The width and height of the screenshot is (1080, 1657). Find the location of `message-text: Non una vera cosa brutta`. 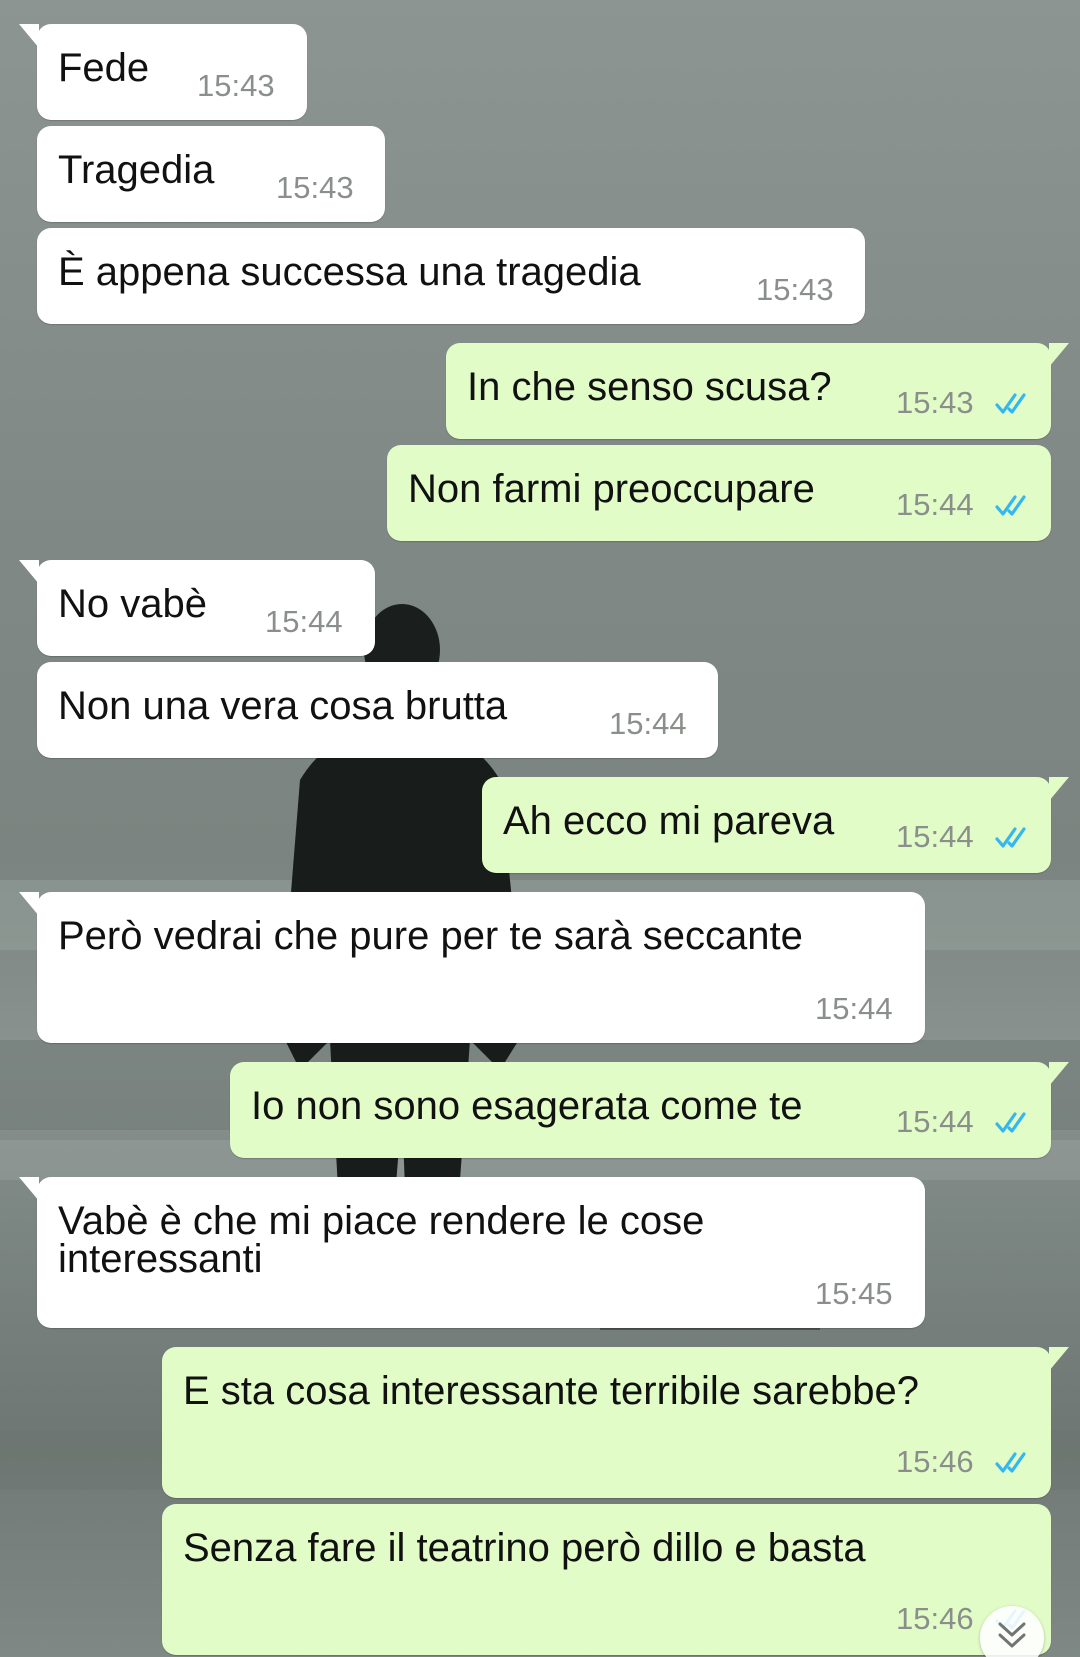

message-text: Non una vera cosa brutta is located at coordinates (283, 706).